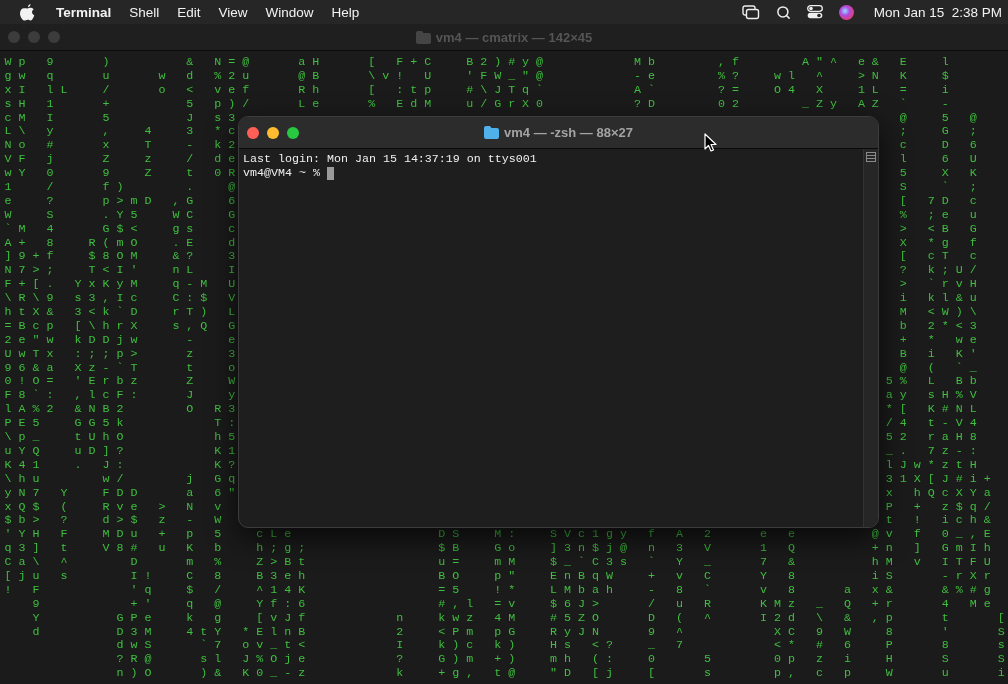 This screenshot has width=1008, height=684. Describe the element at coordinates (497, 575) in the screenshot. I see `matrix-line: [ j u s I ! C 8 B 3 e h B O p " E n B q W + v C Y 8 i S - r X r` at that location.